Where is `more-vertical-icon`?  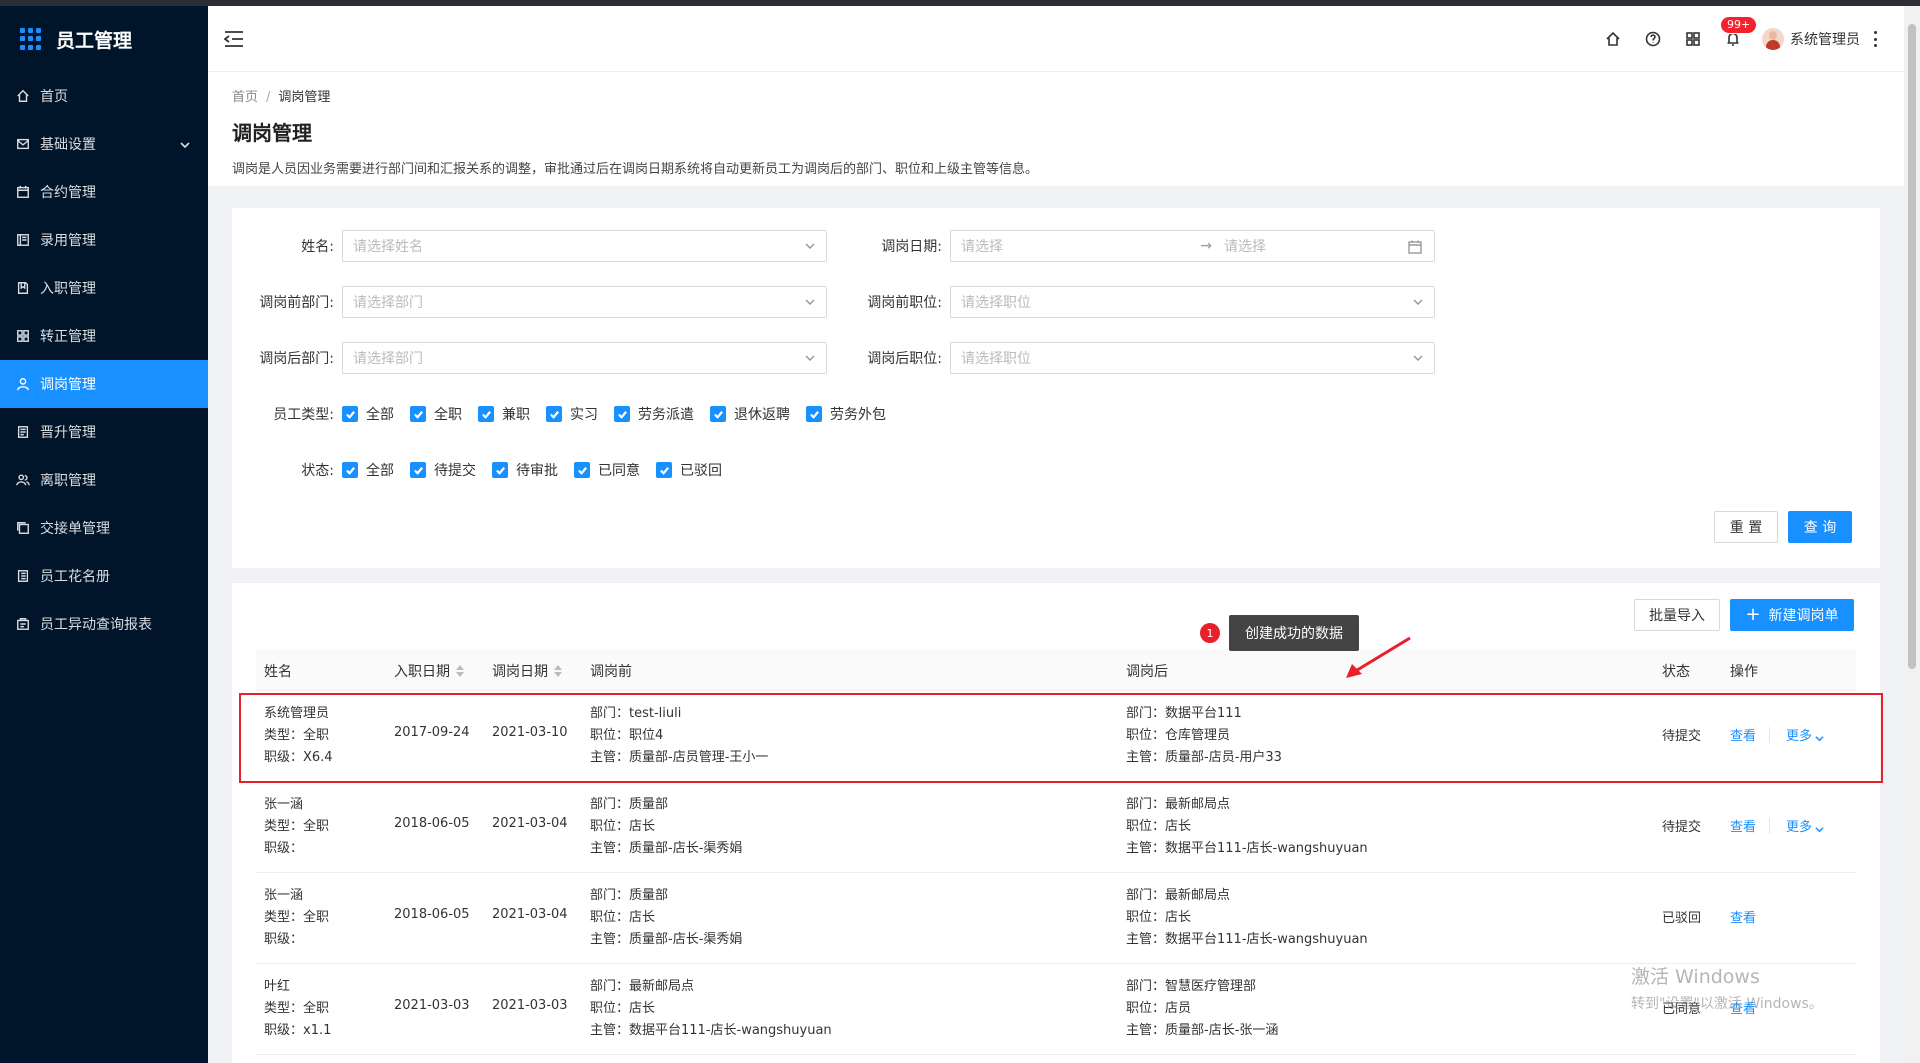
more-vertical-icon is located at coordinates (1876, 39).